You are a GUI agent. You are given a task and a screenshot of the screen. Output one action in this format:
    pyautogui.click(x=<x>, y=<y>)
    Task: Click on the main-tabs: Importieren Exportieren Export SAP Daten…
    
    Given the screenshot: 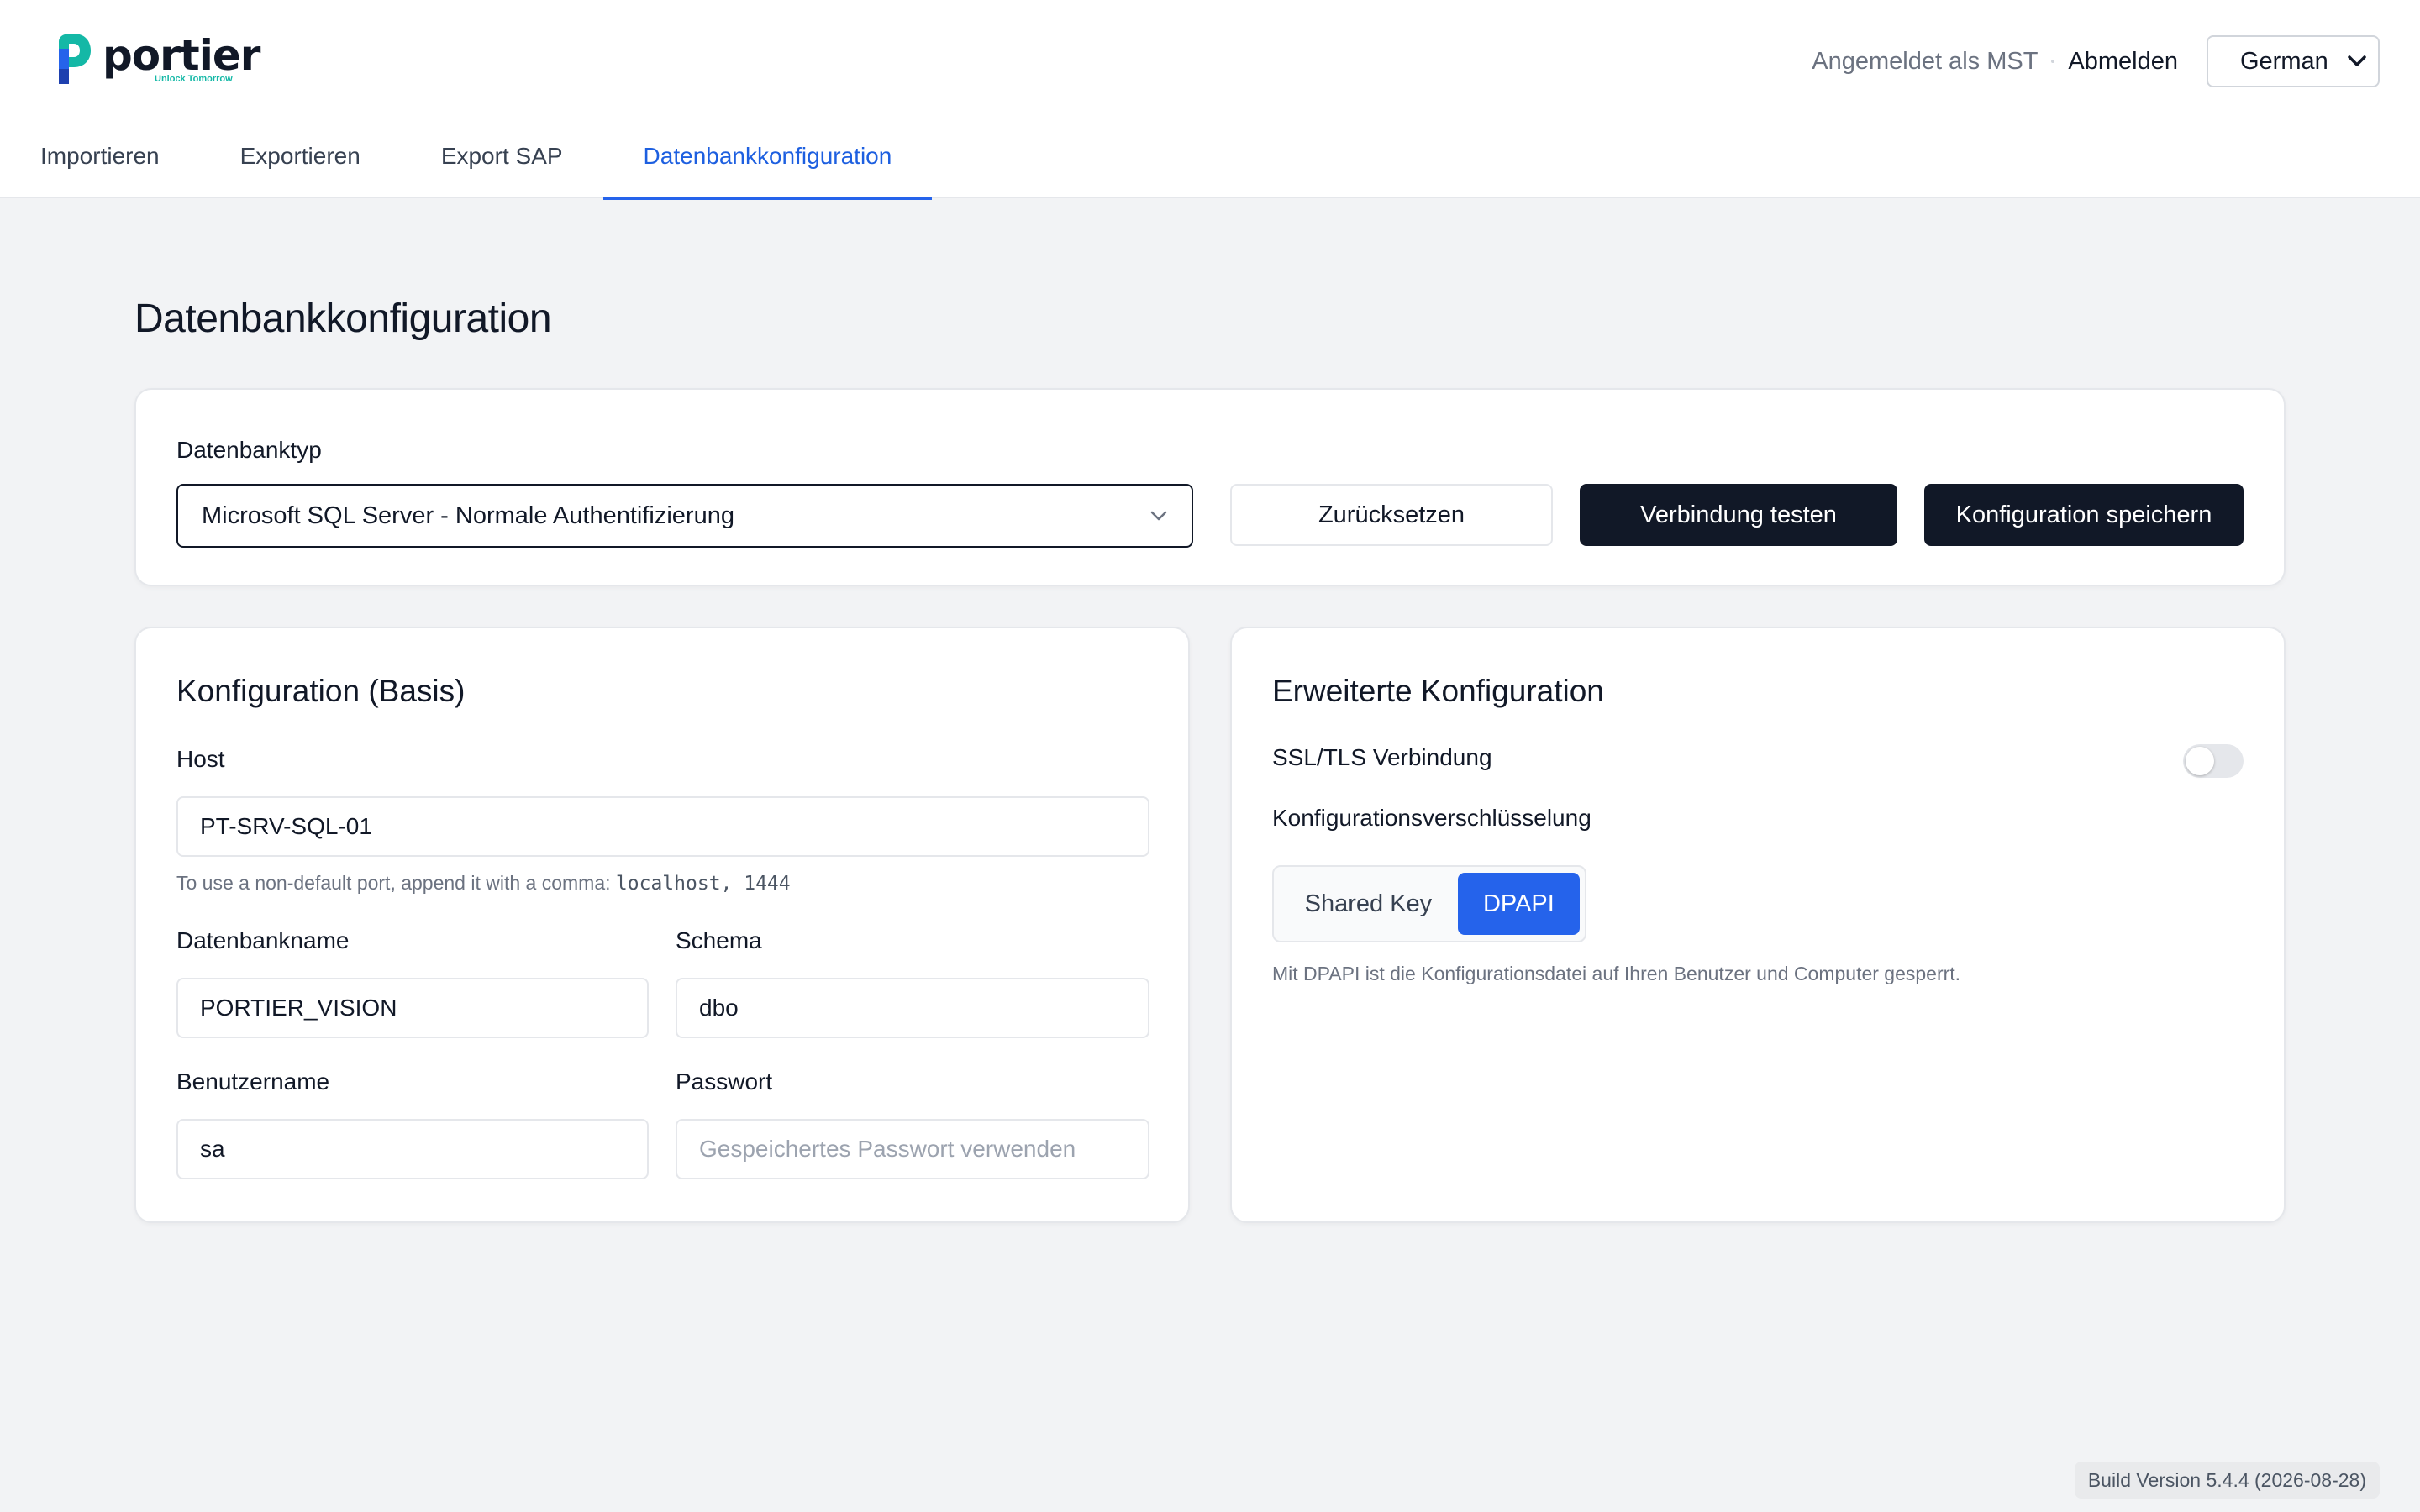 What is the action you would take?
    pyautogui.click(x=466, y=163)
    